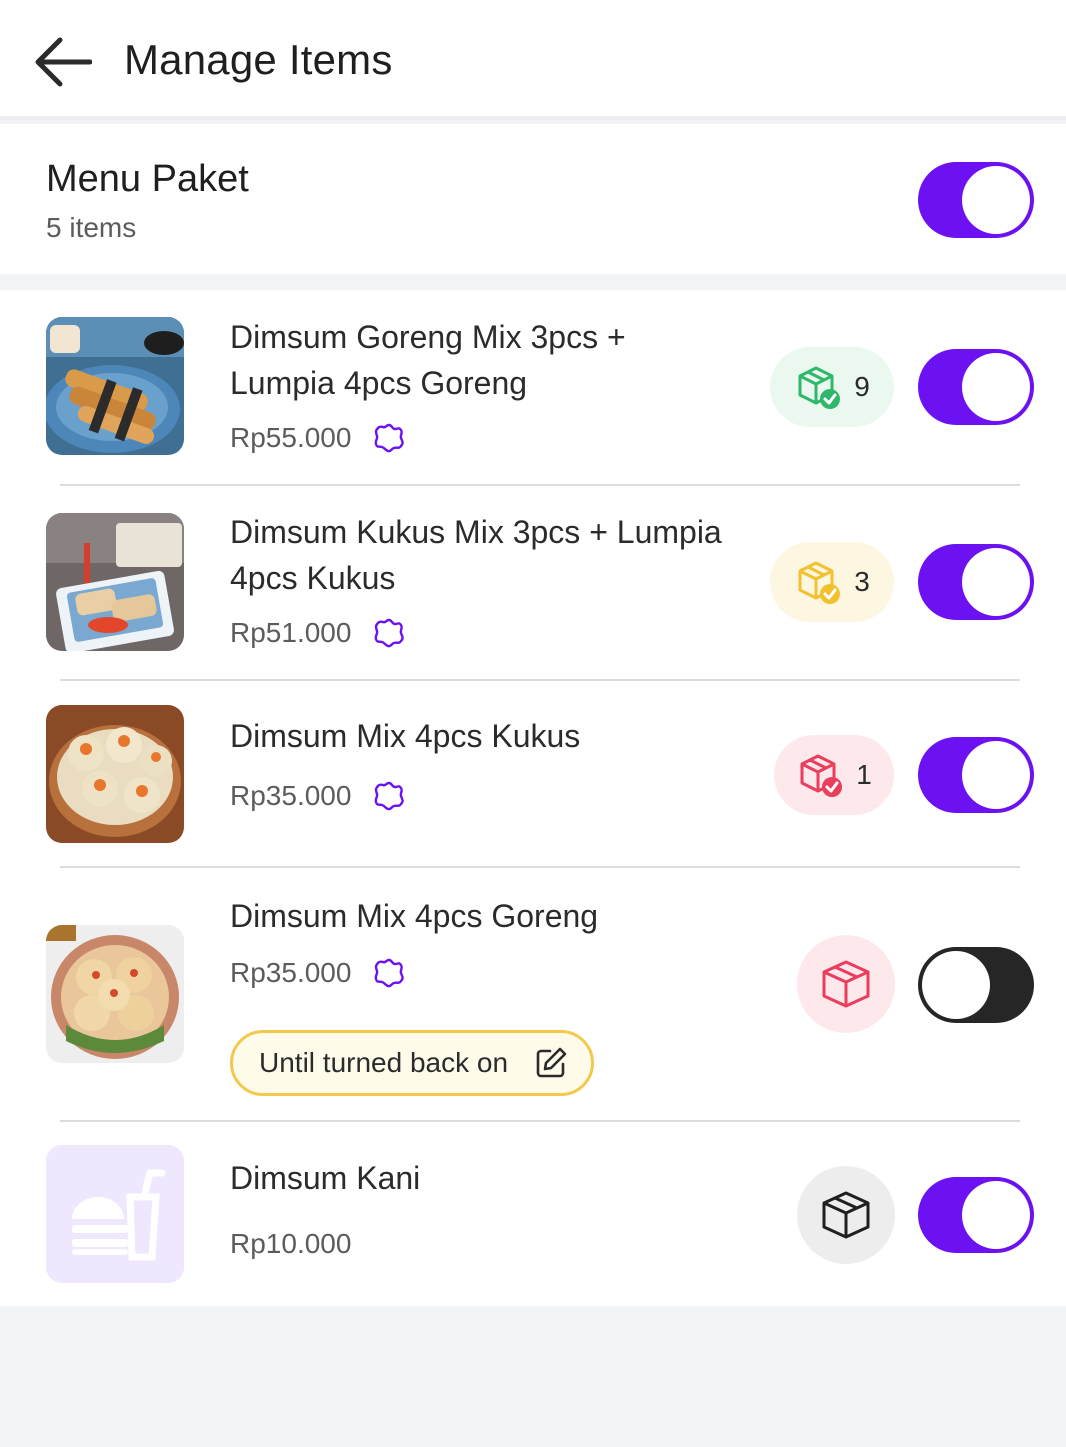 This screenshot has width=1066, height=1447. What do you see at coordinates (405, 736) in the screenshot?
I see `item-name-line: Dimsum Mix 4pcs Kukus` at bounding box center [405, 736].